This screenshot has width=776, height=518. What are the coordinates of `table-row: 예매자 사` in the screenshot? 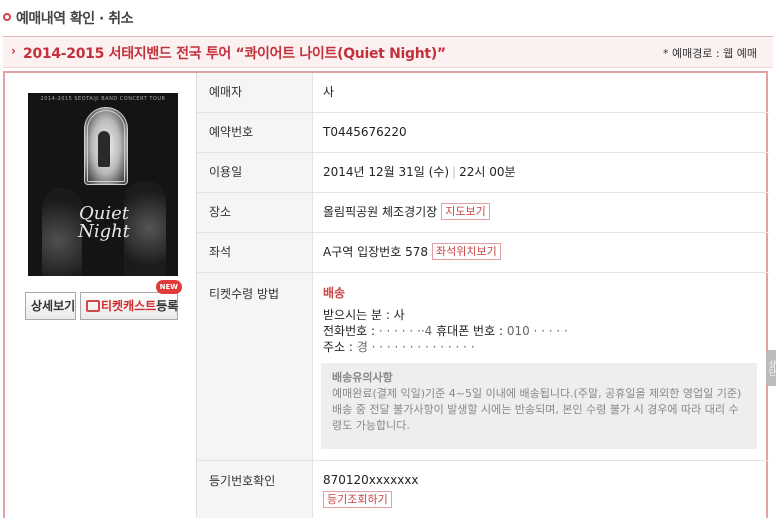 It's located at (483, 93).